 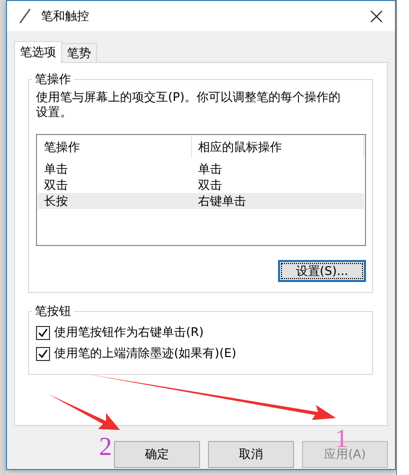 What do you see at coordinates (189, 105) in the screenshot?
I see `description-text: 使用笔与屏幕上的项交互(P)。你可以调整笔的每个操作的设置。` at bounding box center [189, 105].